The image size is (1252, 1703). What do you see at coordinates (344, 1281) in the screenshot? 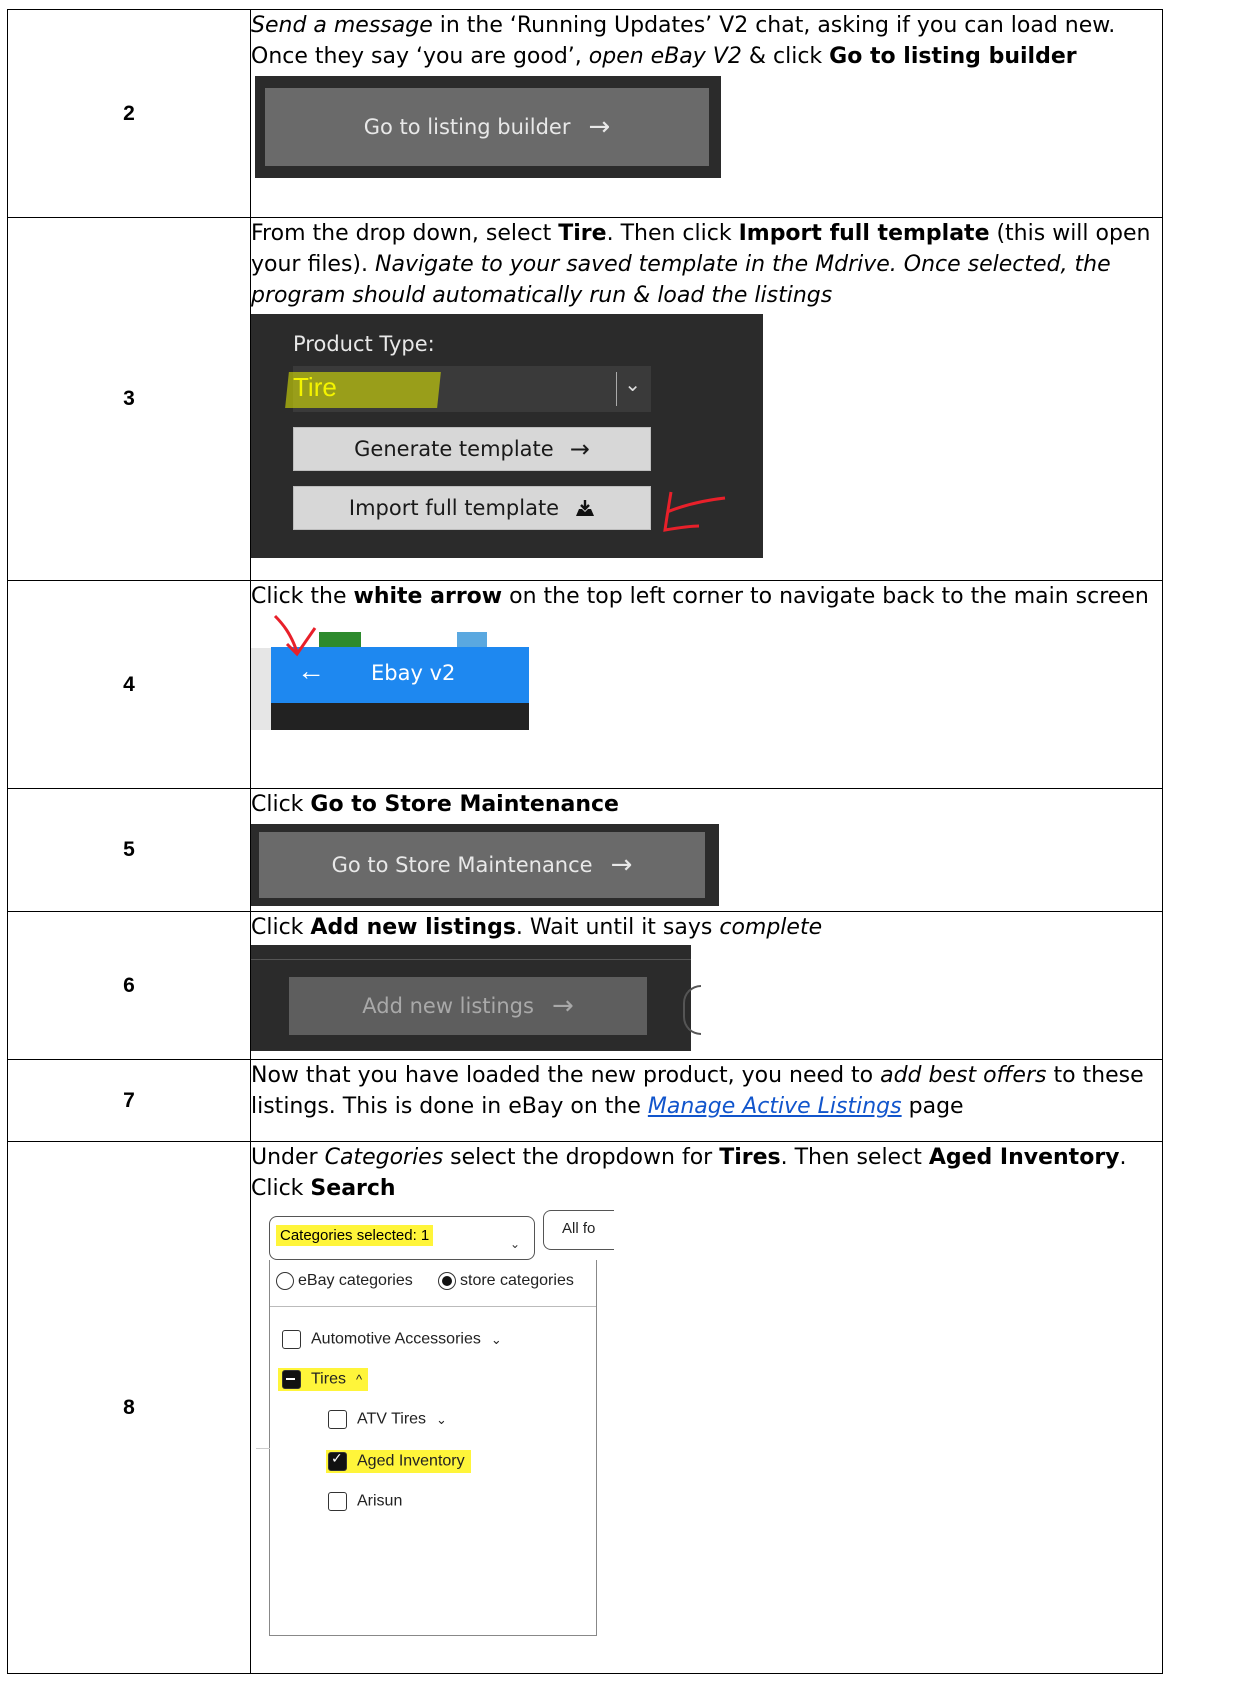
I see `ebay-categories-radio: eBay categories` at bounding box center [344, 1281].